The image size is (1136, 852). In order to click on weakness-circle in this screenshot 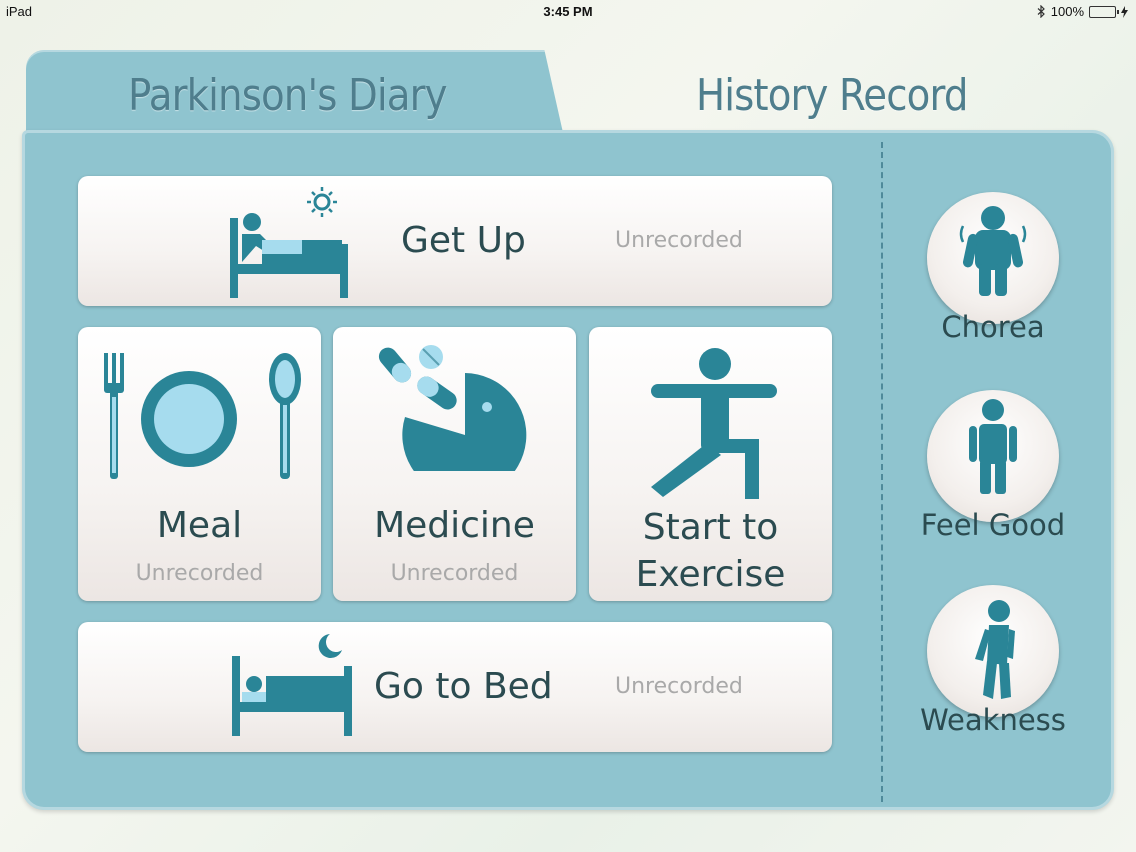, I will do `click(993, 651)`.